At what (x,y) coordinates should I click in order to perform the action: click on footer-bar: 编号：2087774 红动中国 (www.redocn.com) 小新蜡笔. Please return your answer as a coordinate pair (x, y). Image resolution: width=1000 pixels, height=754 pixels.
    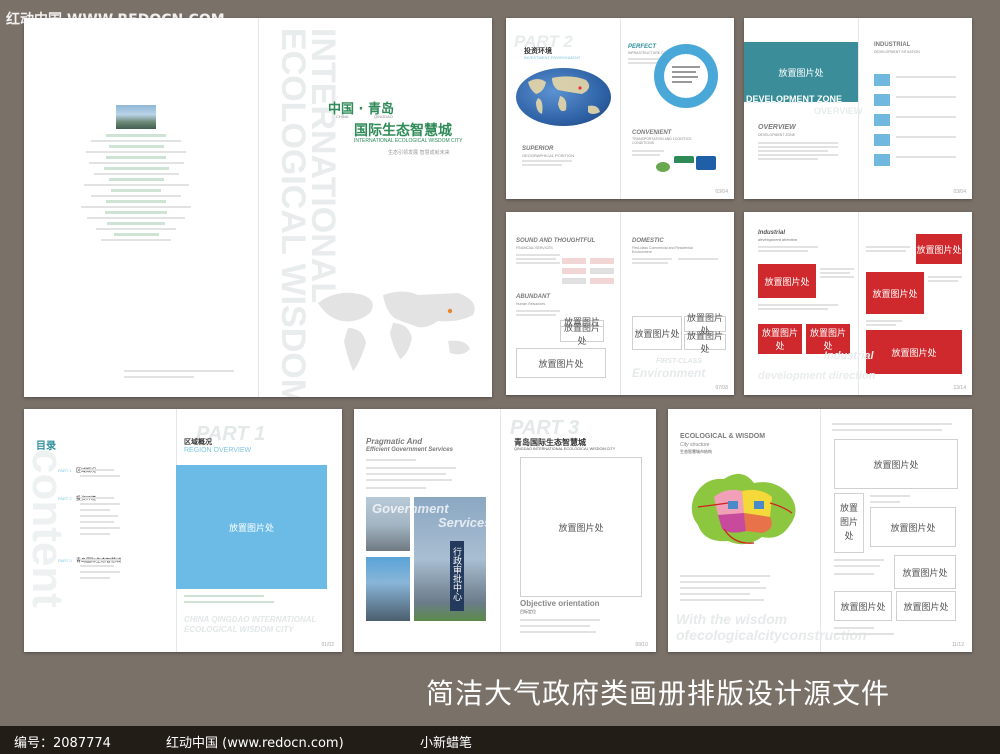
    Looking at the image, I should click on (500, 740).